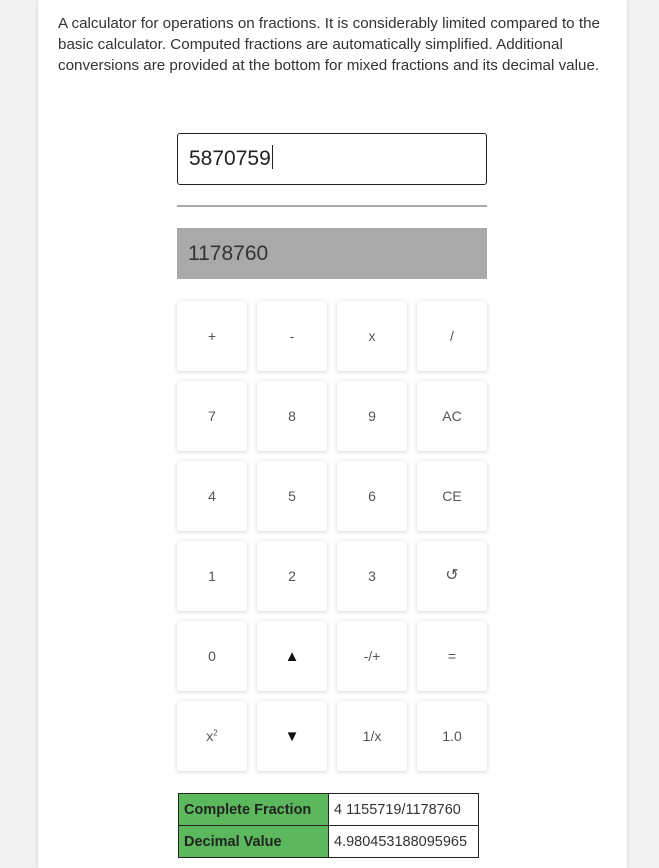 This screenshot has width=659, height=868. Describe the element at coordinates (403, 841) in the screenshot. I see `decimal-value-value: 4.980453188095965` at that location.